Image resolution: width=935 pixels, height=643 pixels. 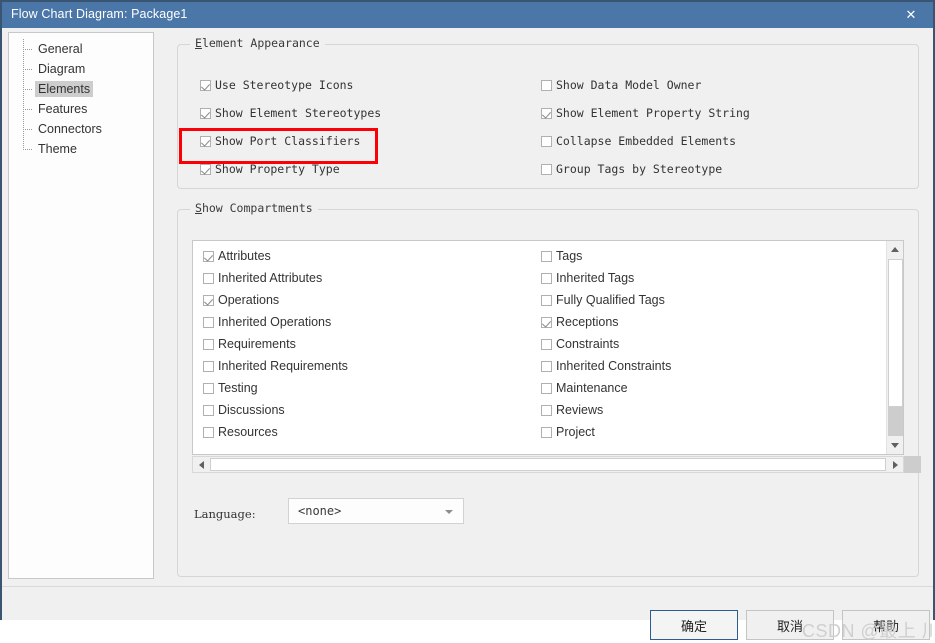 I want to click on sidebar-item-diagram: Diagram, so click(x=81, y=69).